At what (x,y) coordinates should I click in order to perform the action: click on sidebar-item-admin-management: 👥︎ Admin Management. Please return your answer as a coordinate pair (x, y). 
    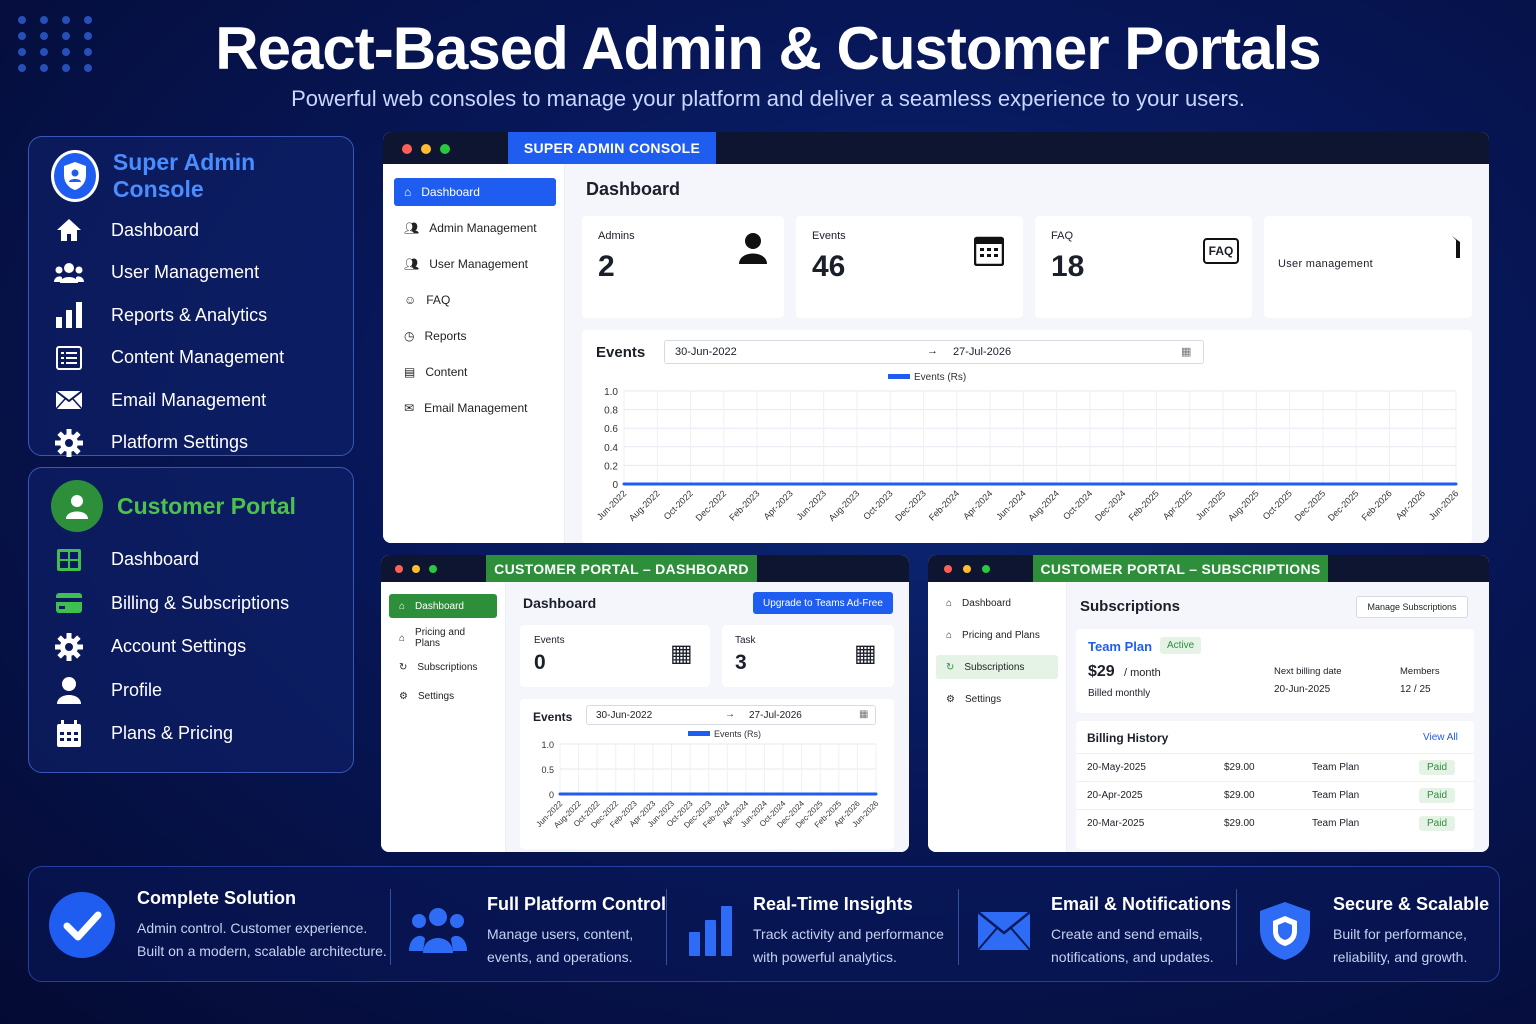
    Looking at the image, I should click on (475, 228).